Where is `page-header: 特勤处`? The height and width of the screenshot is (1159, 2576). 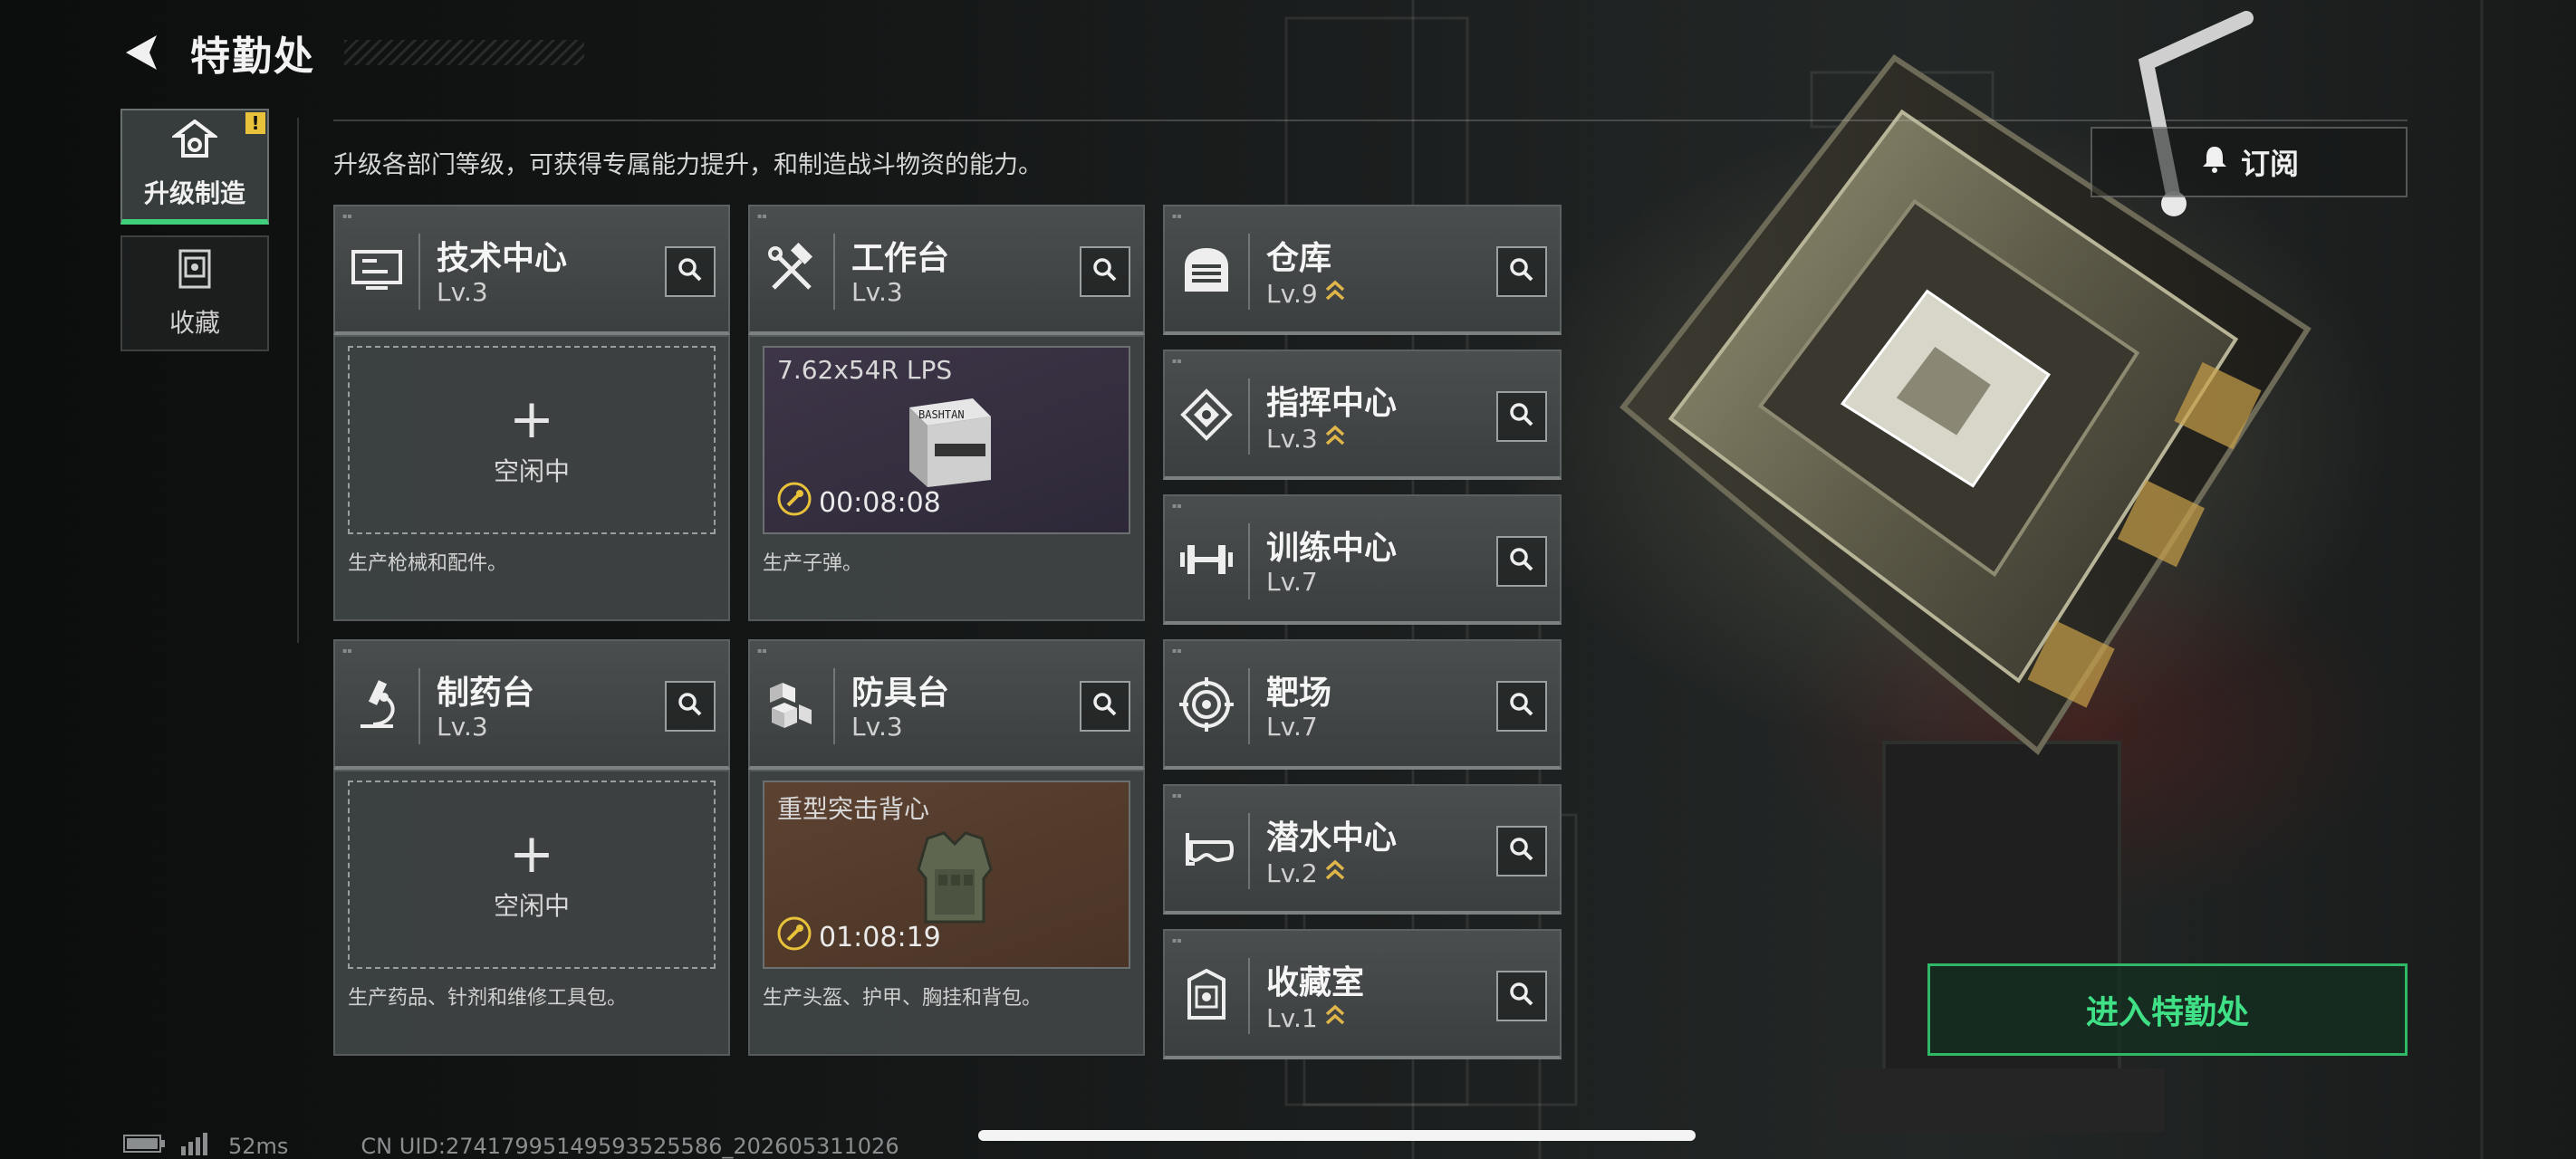 page-header: 特勤处 is located at coordinates (216, 52).